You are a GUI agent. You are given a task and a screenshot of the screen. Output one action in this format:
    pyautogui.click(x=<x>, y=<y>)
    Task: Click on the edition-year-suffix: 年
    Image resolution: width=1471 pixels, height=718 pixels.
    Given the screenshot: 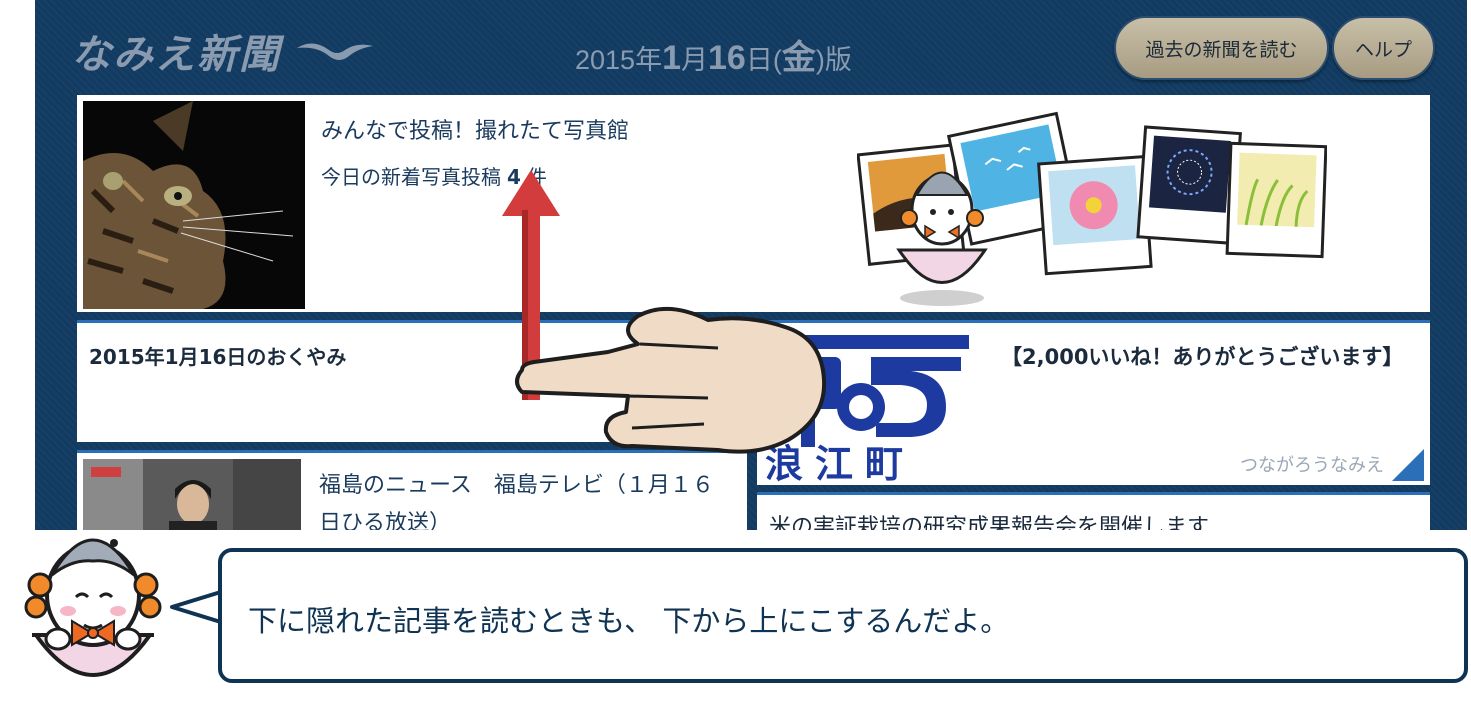 What is the action you would take?
    pyautogui.click(x=649, y=60)
    